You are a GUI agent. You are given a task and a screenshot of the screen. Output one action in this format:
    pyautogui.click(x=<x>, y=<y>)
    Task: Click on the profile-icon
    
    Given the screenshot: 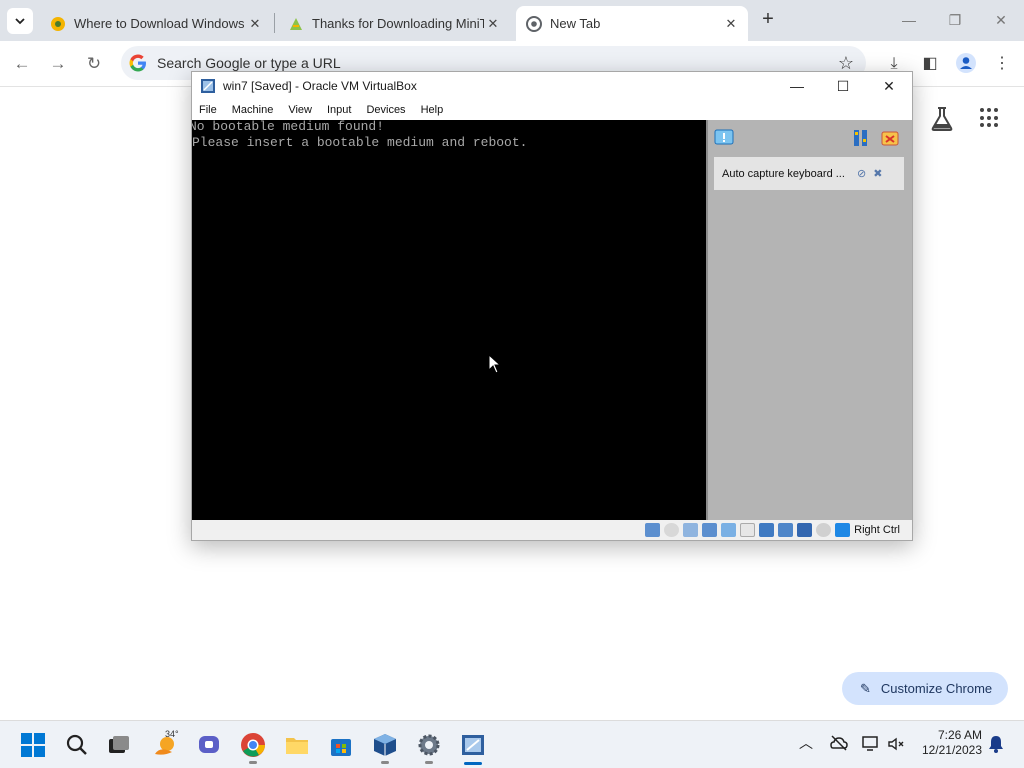 What is the action you would take?
    pyautogui.click(x=966, y=63)
    